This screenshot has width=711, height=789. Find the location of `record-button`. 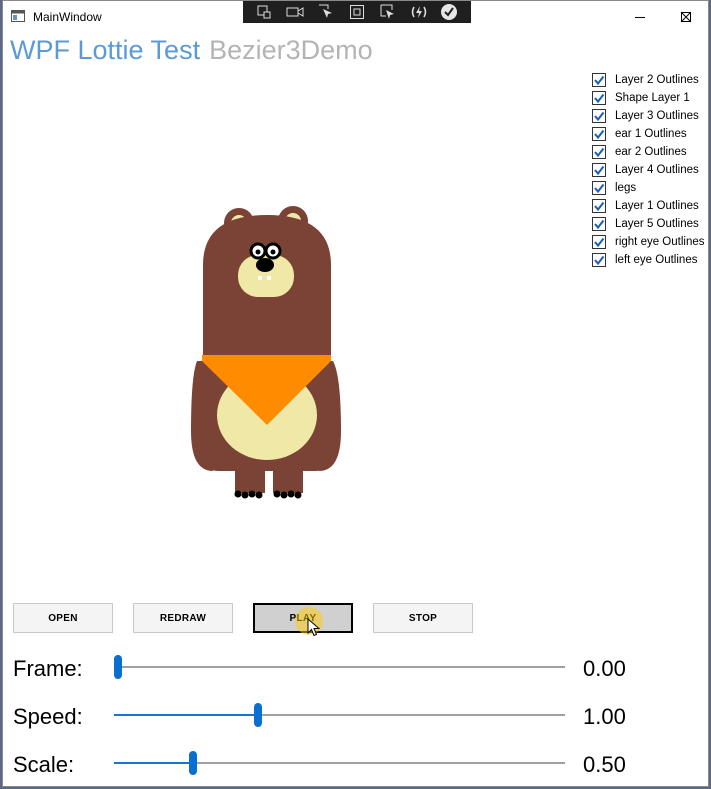

record-button is located at coordinates (295, 12).